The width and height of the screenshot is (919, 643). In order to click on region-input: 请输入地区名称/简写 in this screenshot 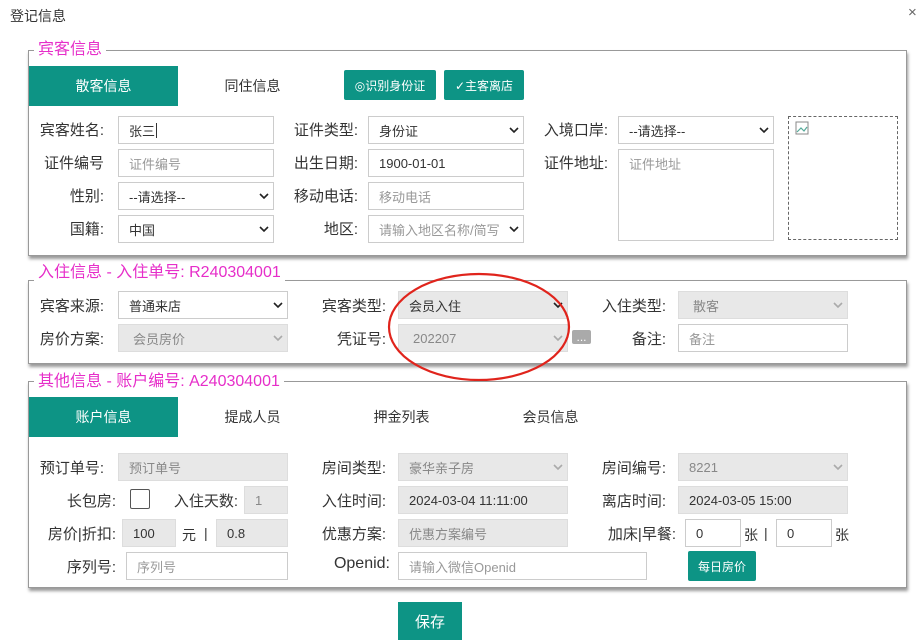, I will do `click(446, 229)`.